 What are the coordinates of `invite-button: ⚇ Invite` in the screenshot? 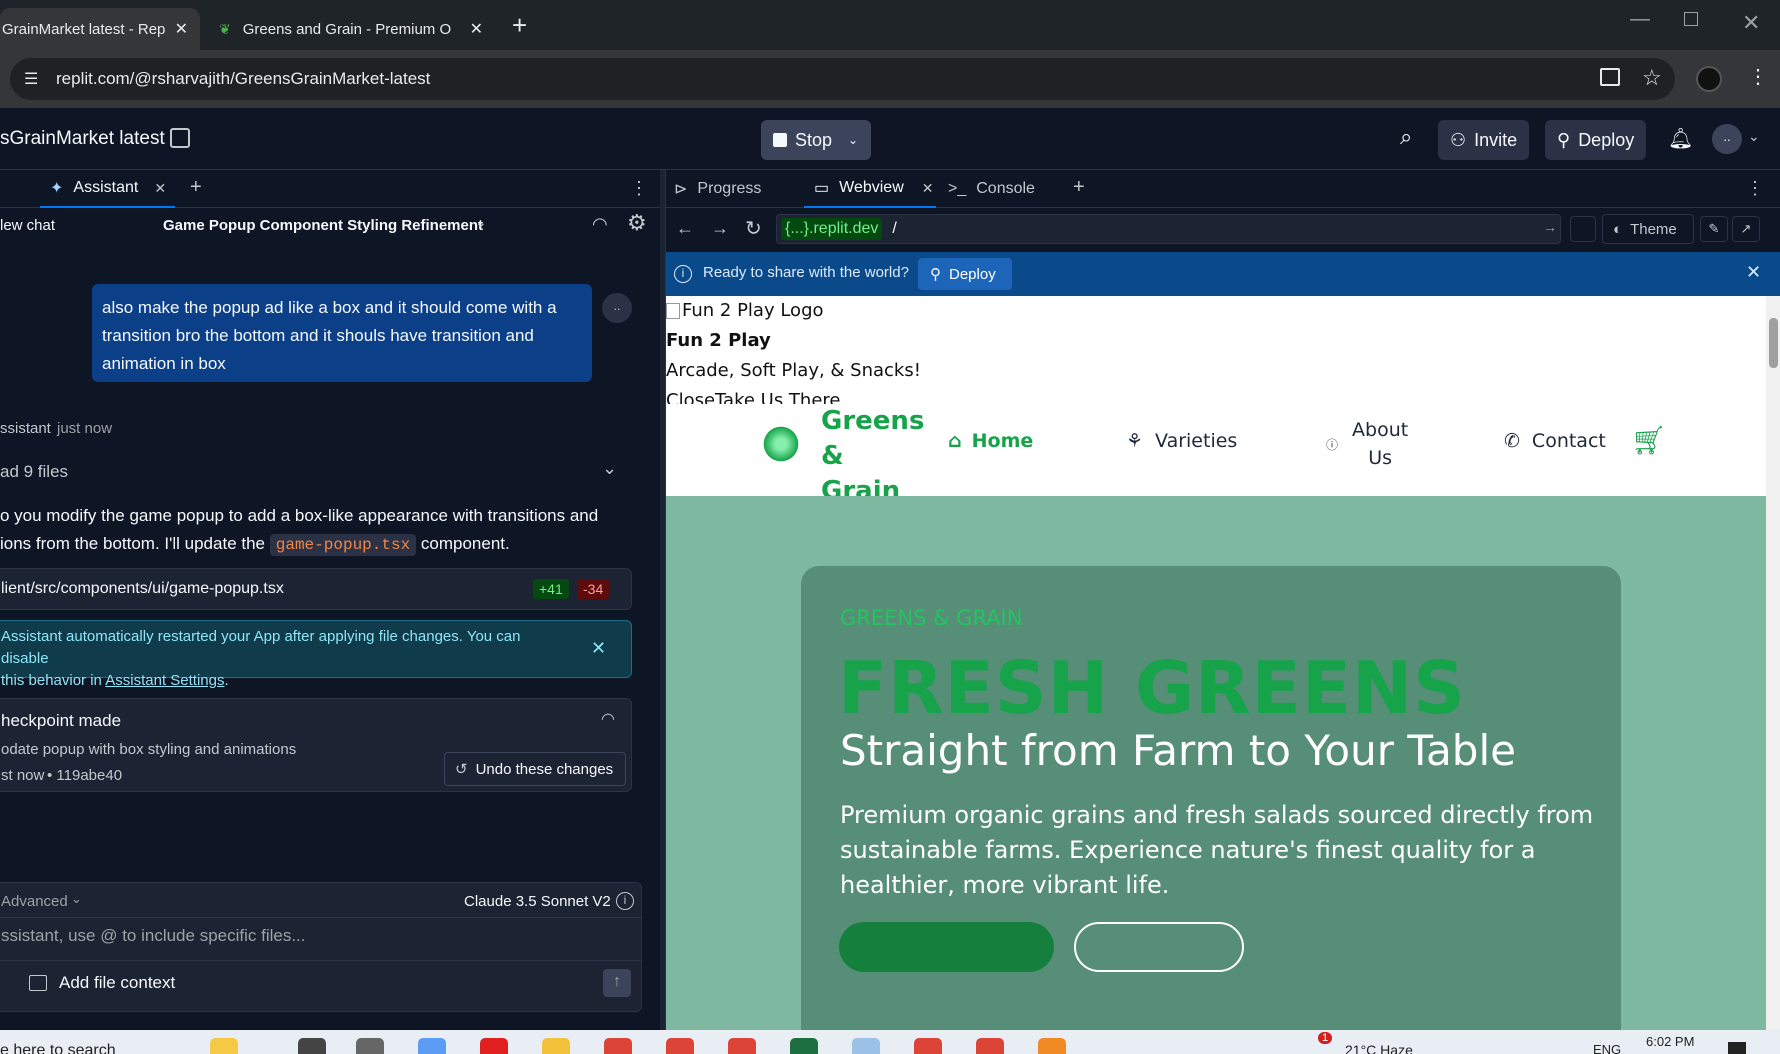 It's located at (1484, 140).